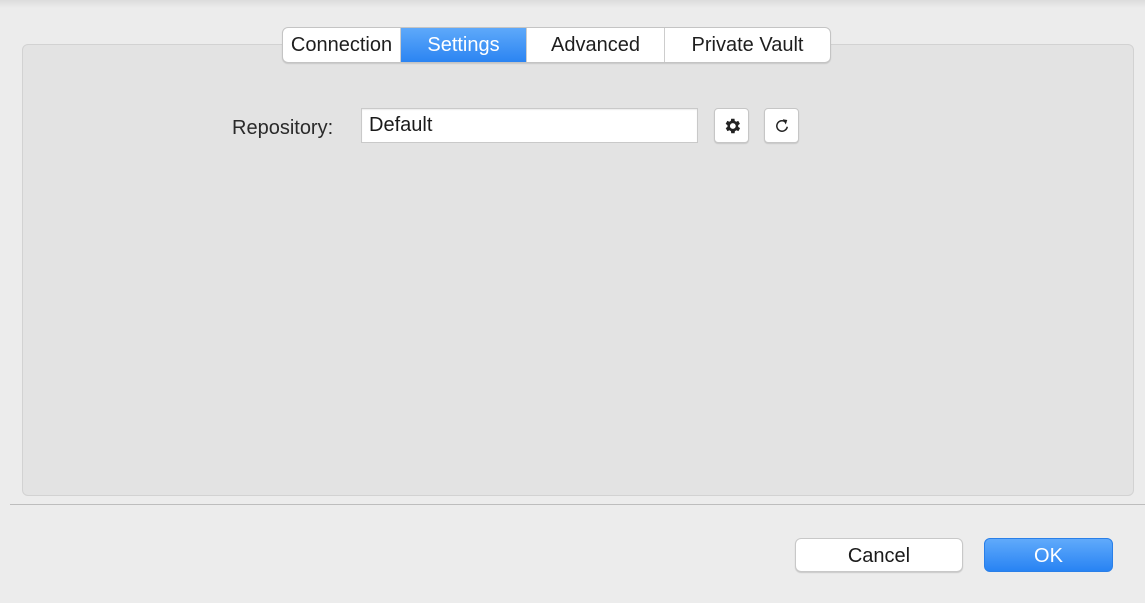 The image size is (1145, 603). Describe the element at coordinates (342, 45) in the screenshot. I see `tab-connection: Connection` at that location.